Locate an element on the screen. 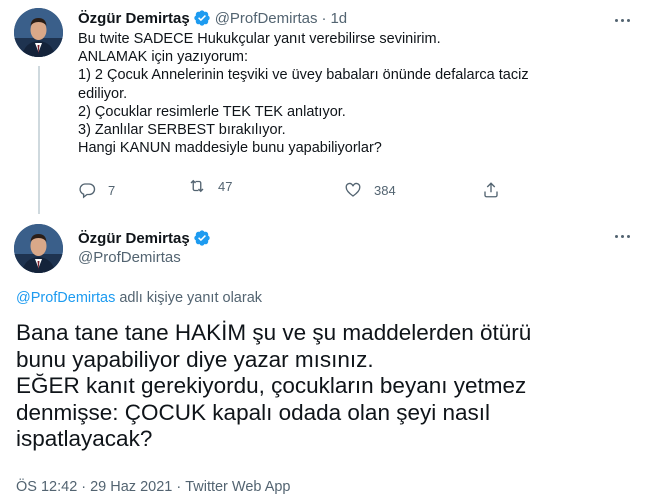  tweet2-header: Özgür Demirtaş is located at coordinates (144, 238).